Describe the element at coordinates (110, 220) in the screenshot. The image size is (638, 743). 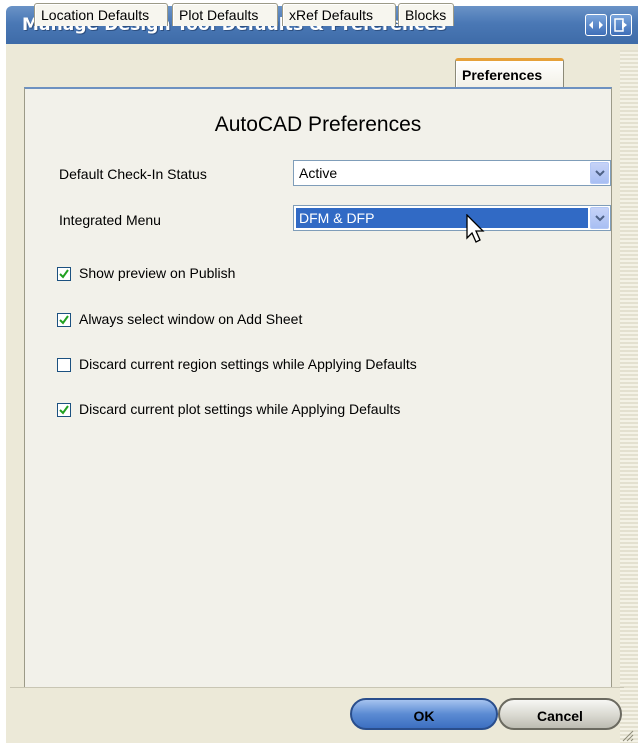
I see `integrated-menu-label: Integrated Menu` at that location.